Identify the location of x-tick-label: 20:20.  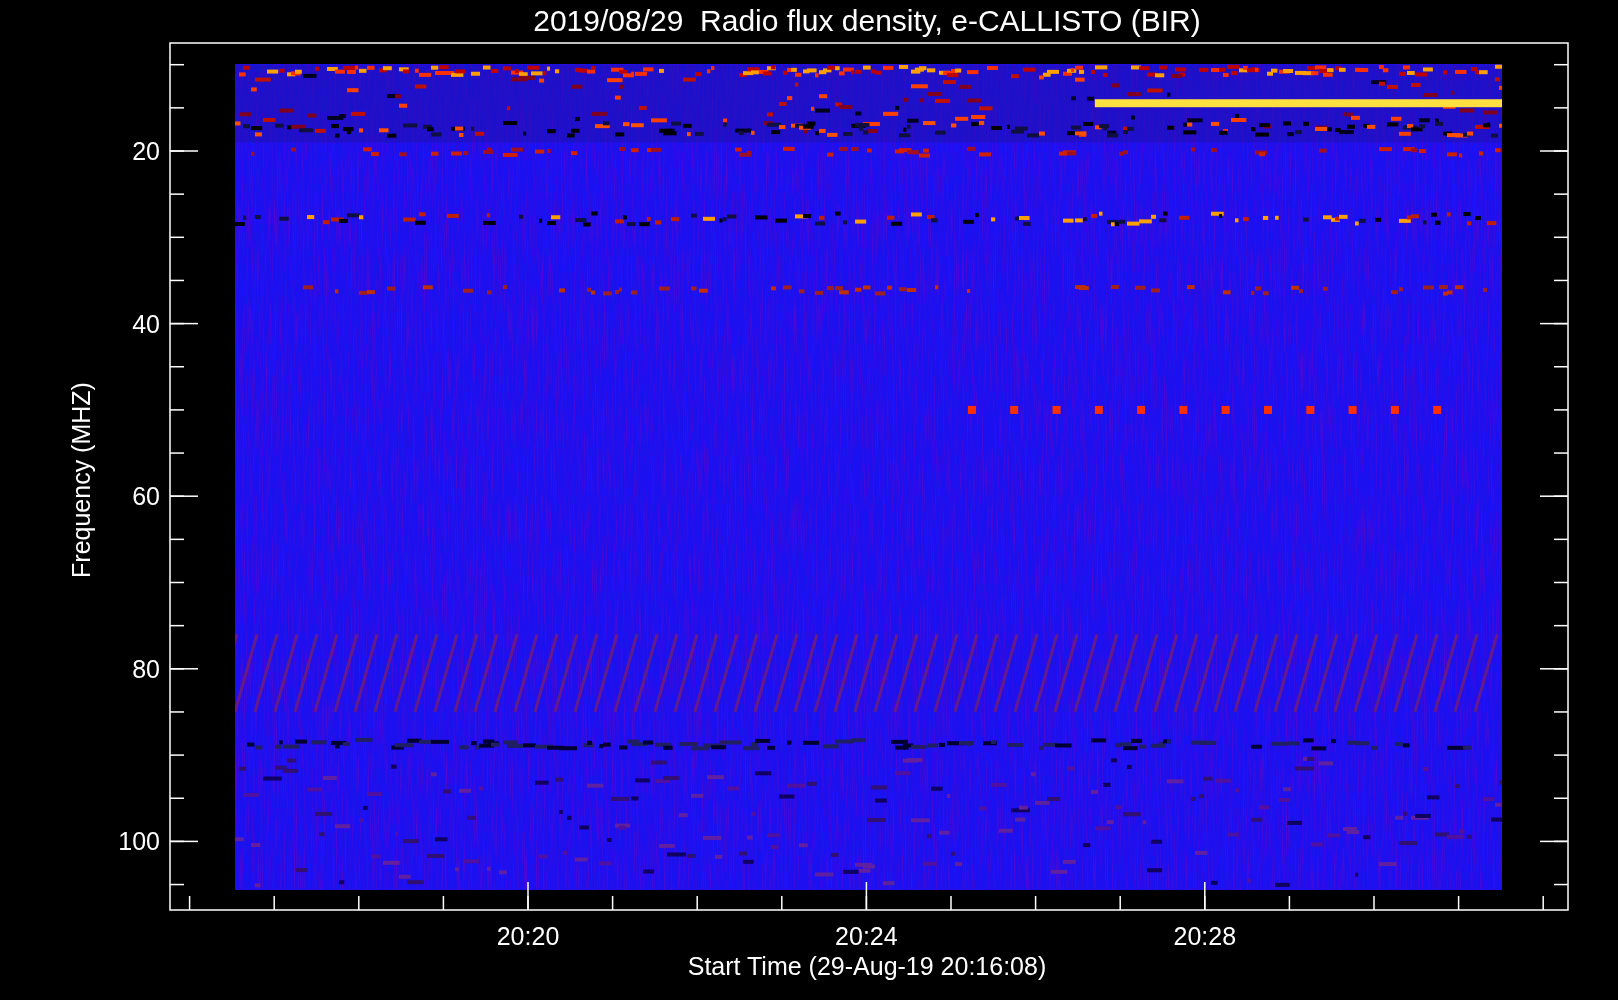
(528, 936).